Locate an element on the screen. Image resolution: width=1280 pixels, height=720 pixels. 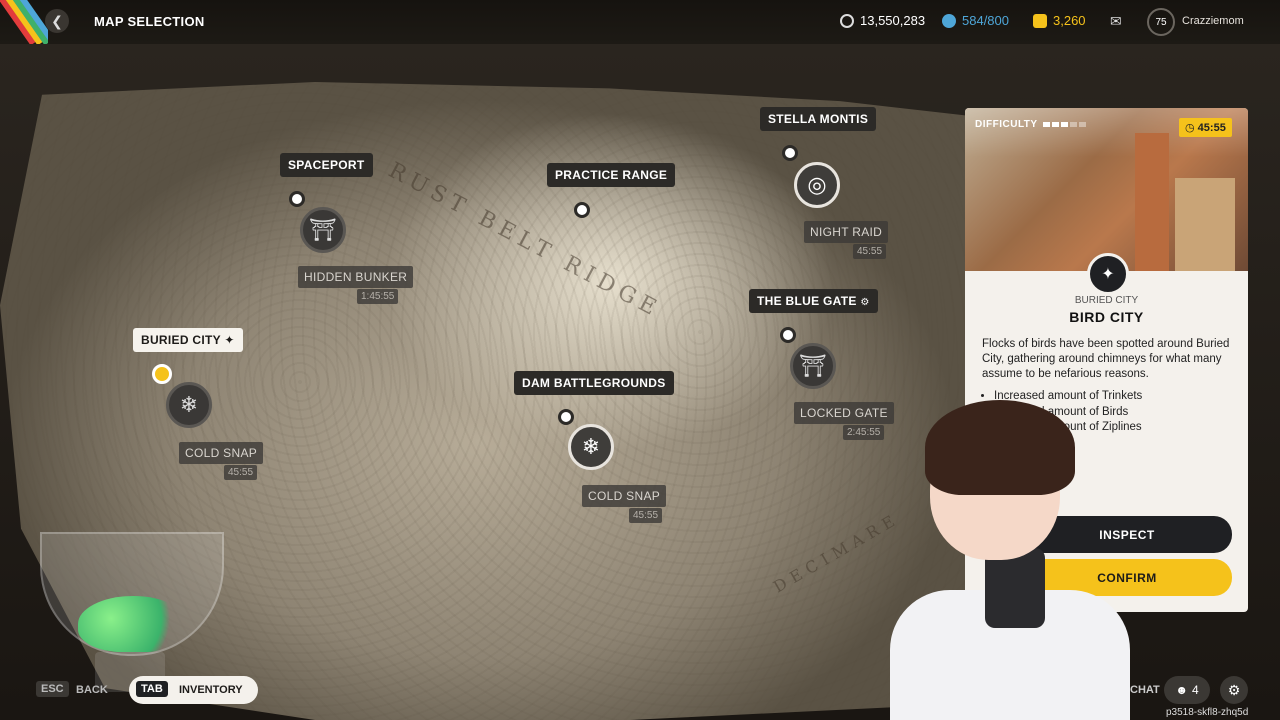
stash-display: 584/800 is located at coordinates (975, 20).